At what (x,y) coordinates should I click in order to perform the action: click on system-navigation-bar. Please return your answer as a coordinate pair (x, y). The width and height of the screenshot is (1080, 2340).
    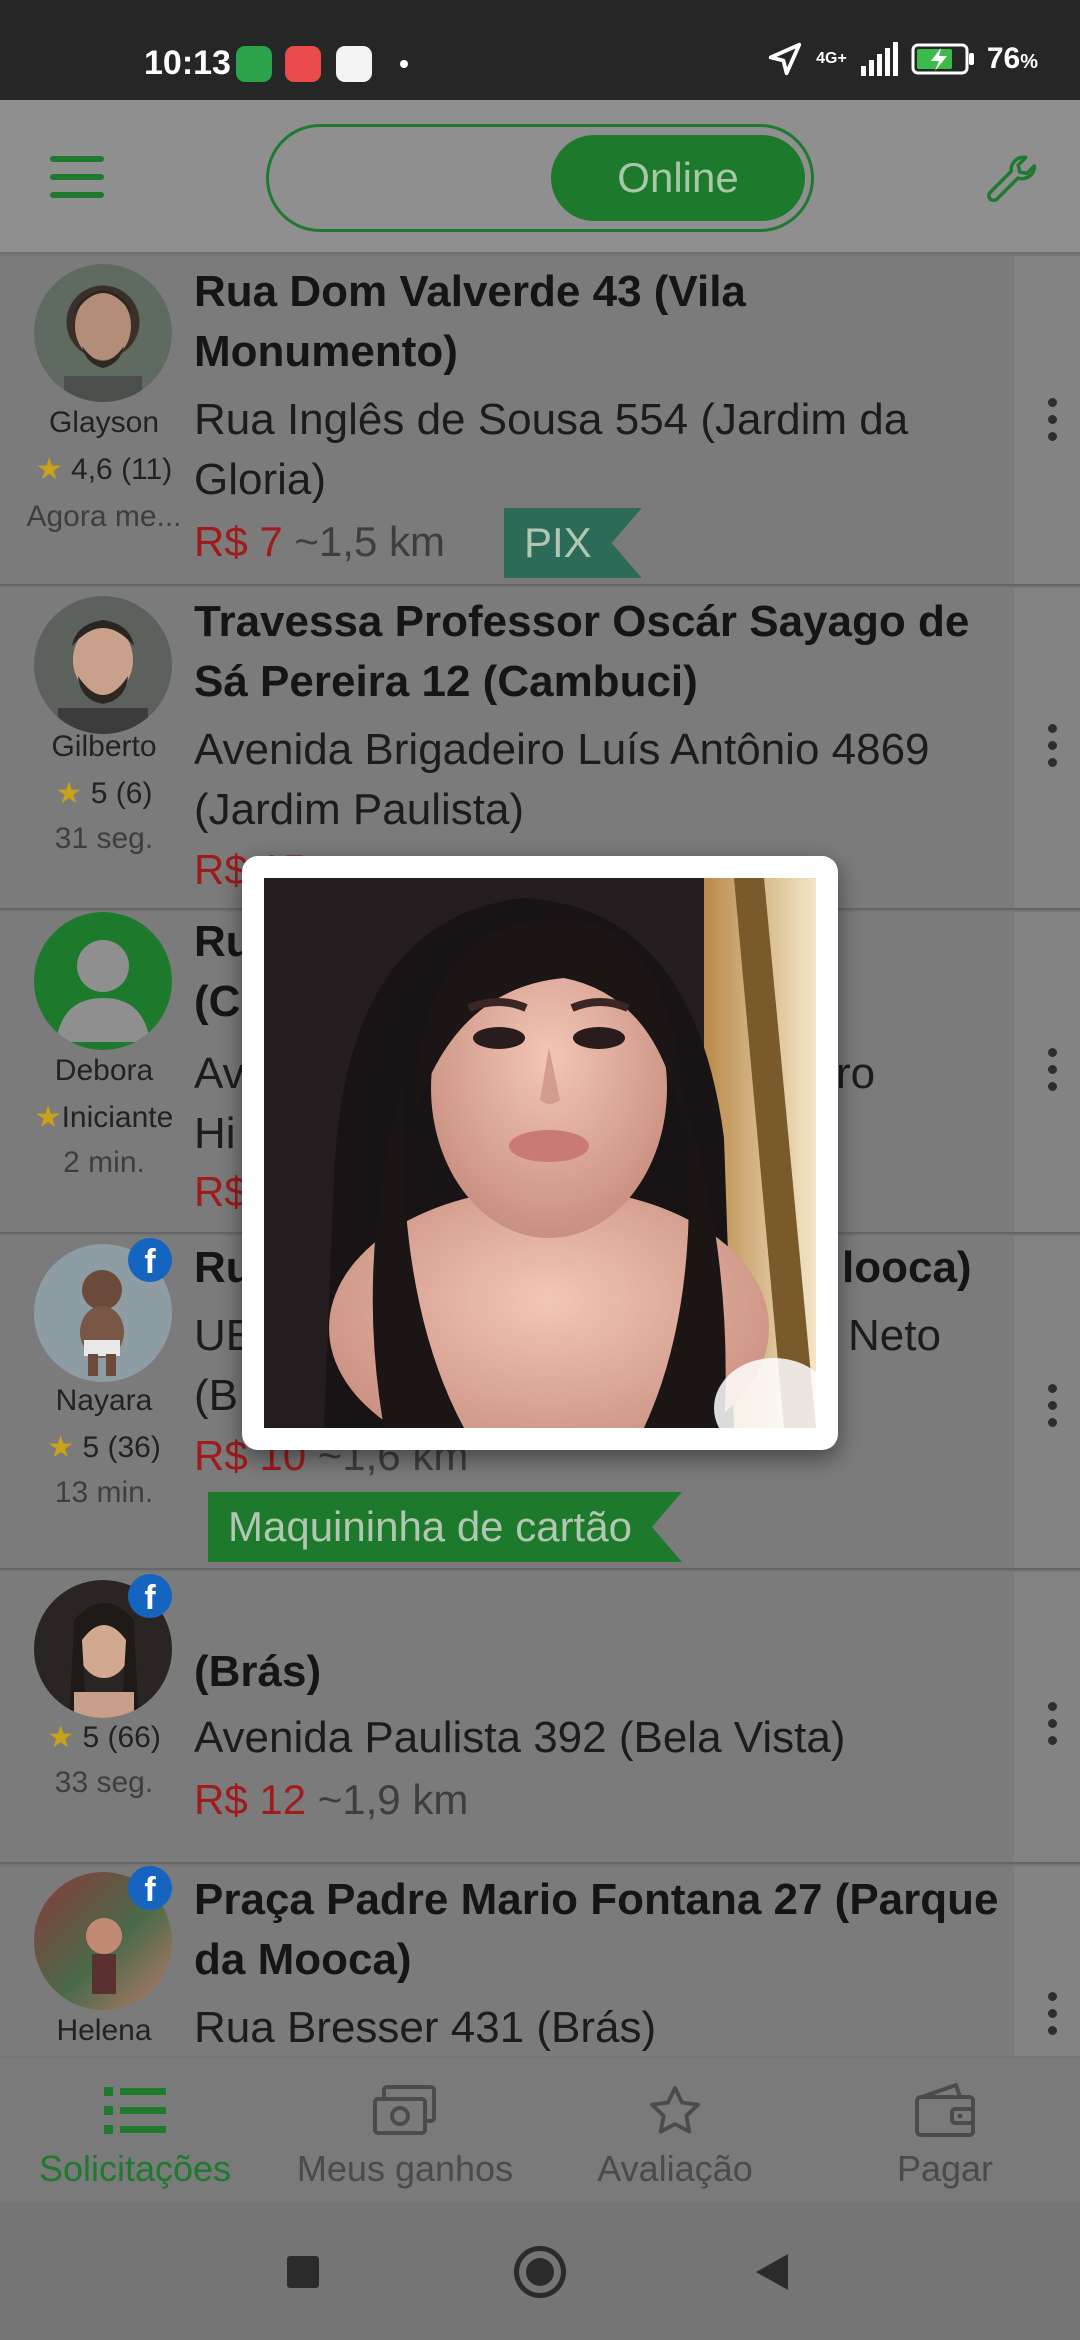
    Looking at the image, I should click on (540, 2271).